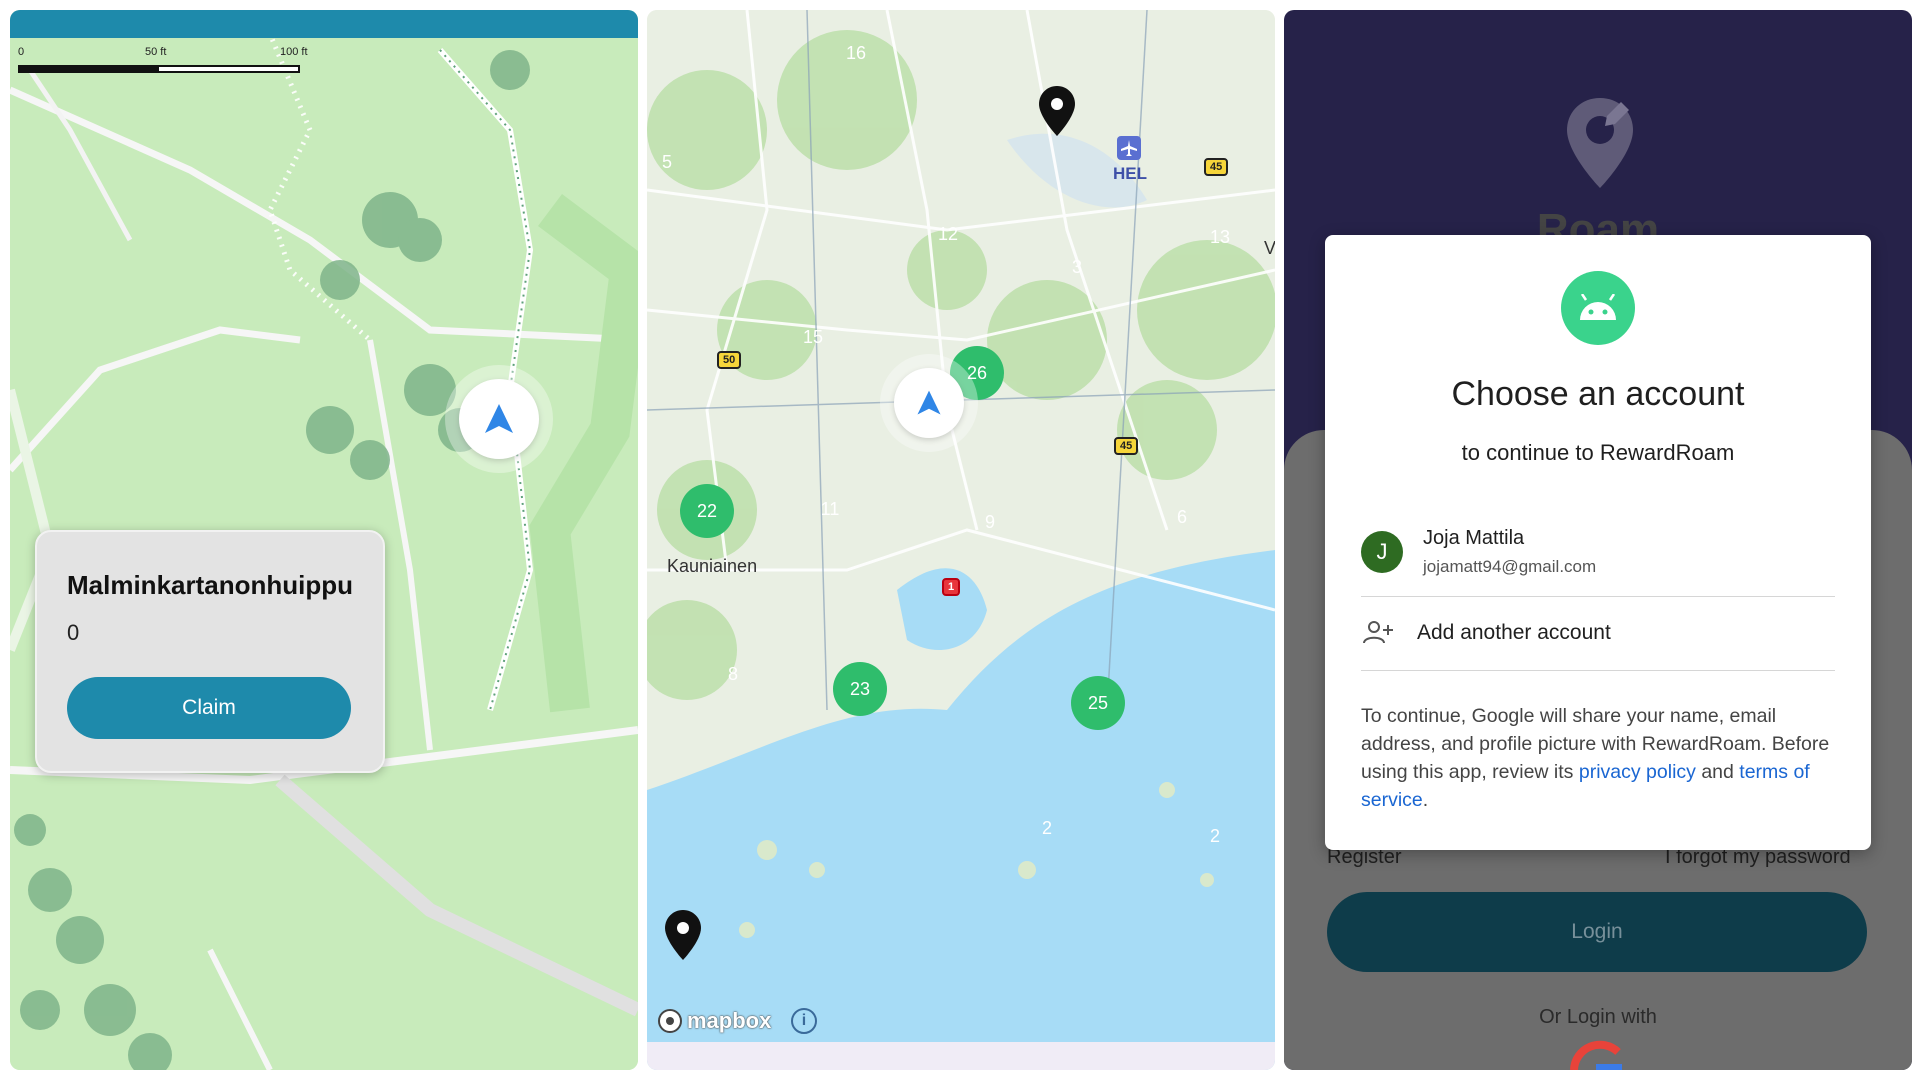 This screenshot has height=1080, width=1920. I want to click on bottom-bar, so click(961, 1056).